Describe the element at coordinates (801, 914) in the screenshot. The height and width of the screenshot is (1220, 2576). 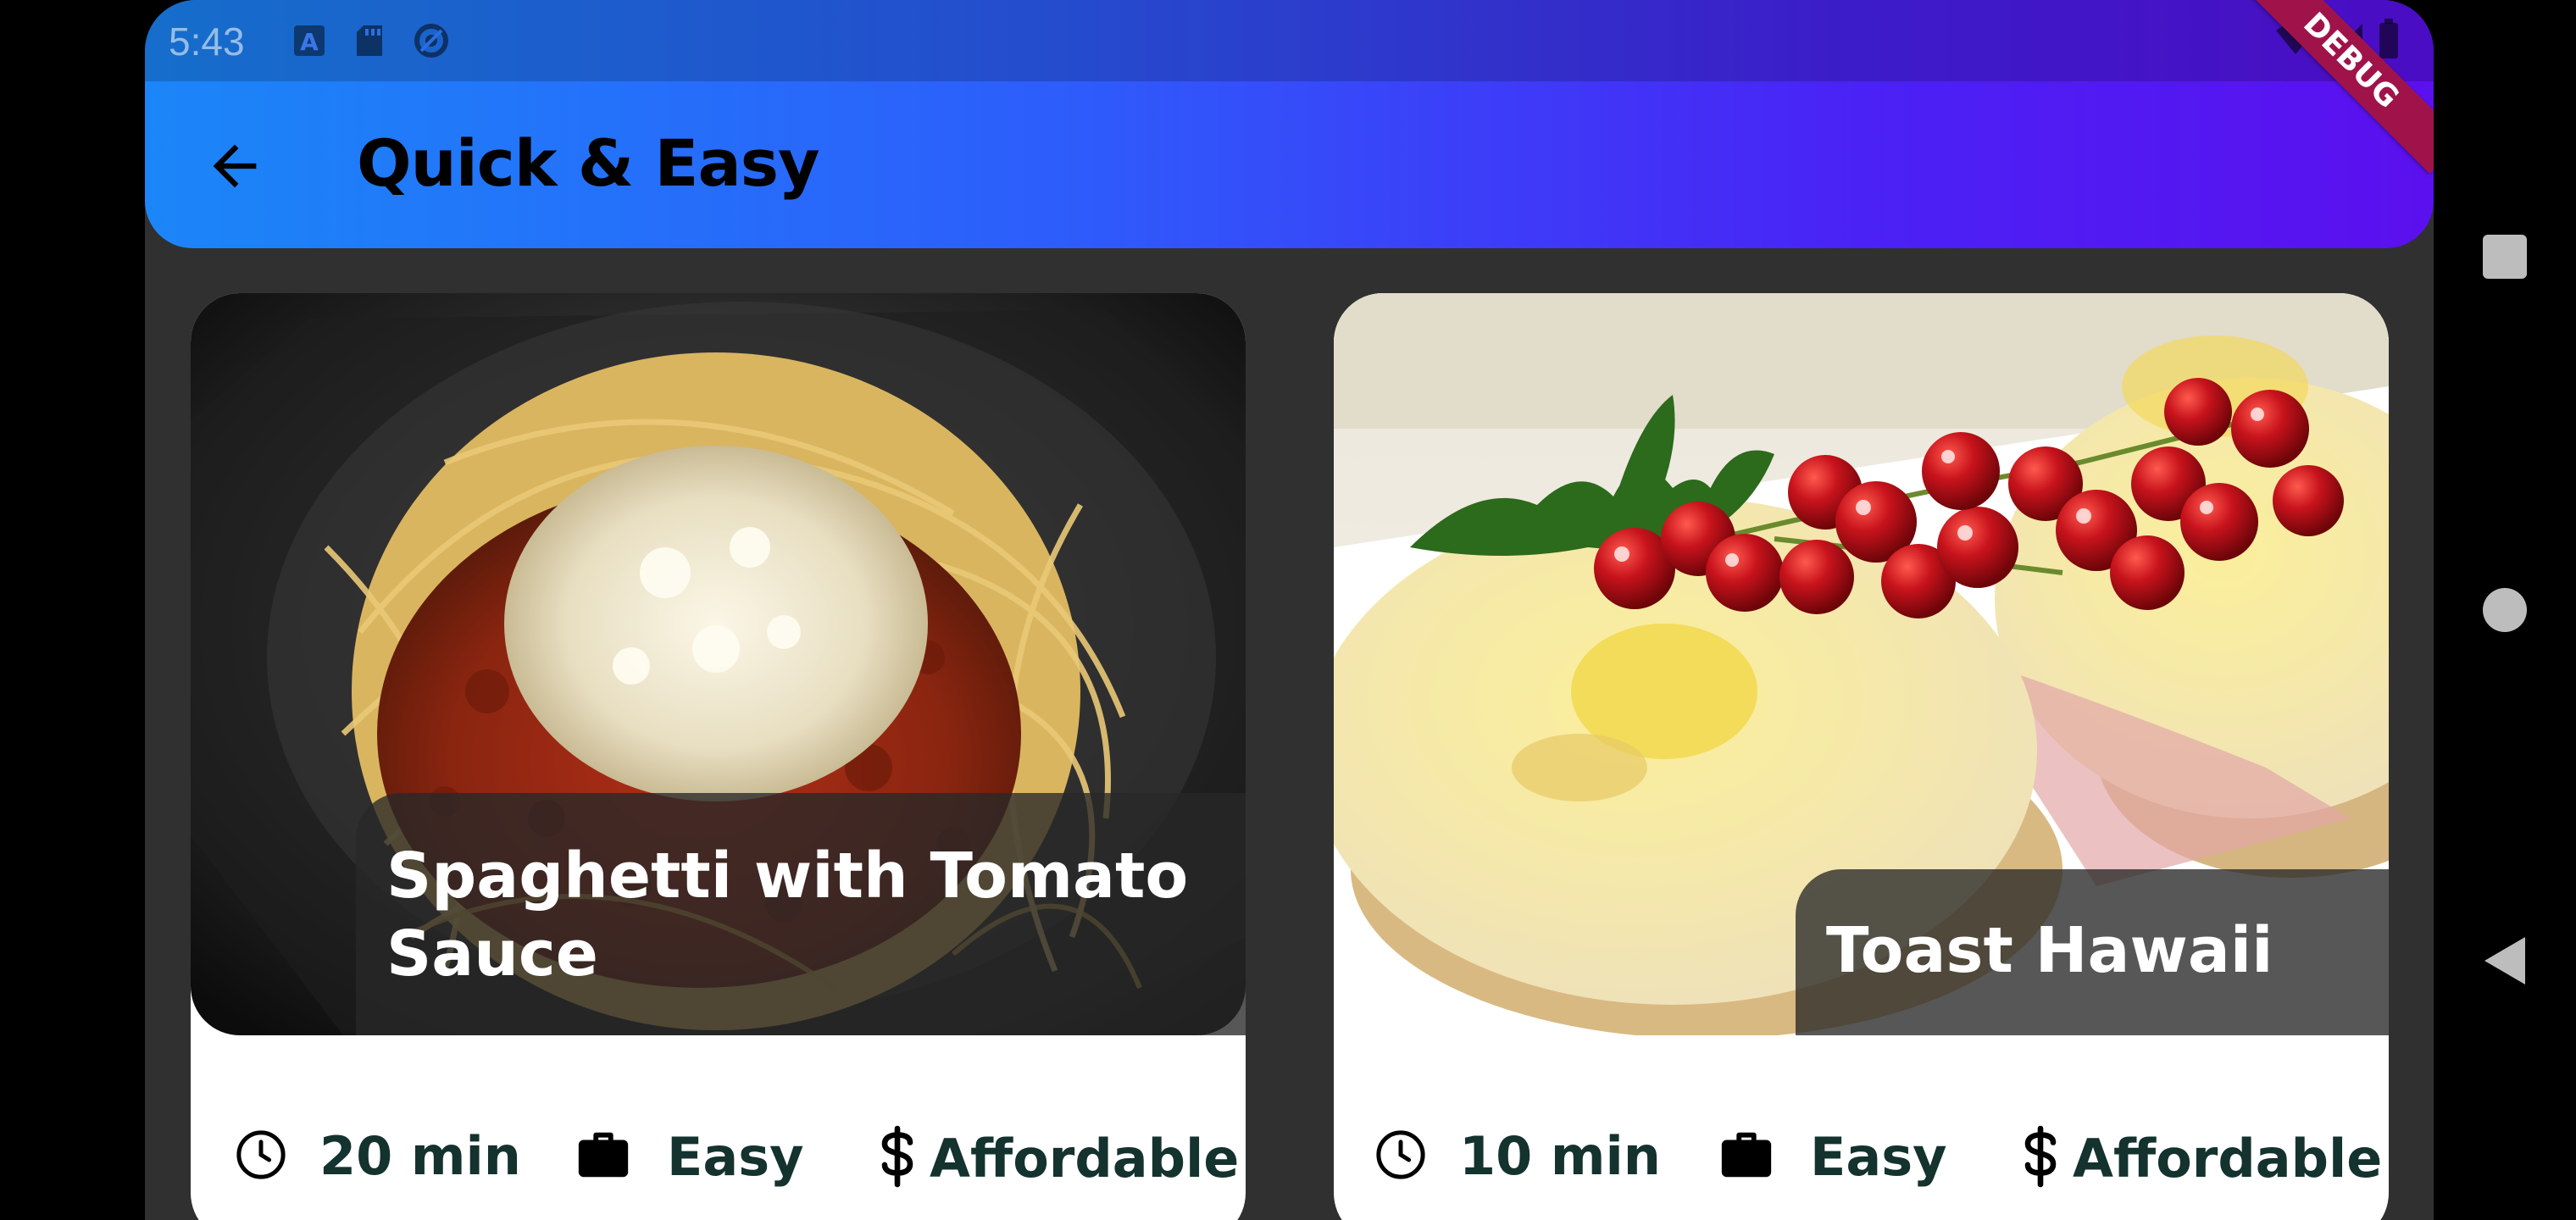
I see `meal-title: Spaghetti with Tomato Sauce` at that location.